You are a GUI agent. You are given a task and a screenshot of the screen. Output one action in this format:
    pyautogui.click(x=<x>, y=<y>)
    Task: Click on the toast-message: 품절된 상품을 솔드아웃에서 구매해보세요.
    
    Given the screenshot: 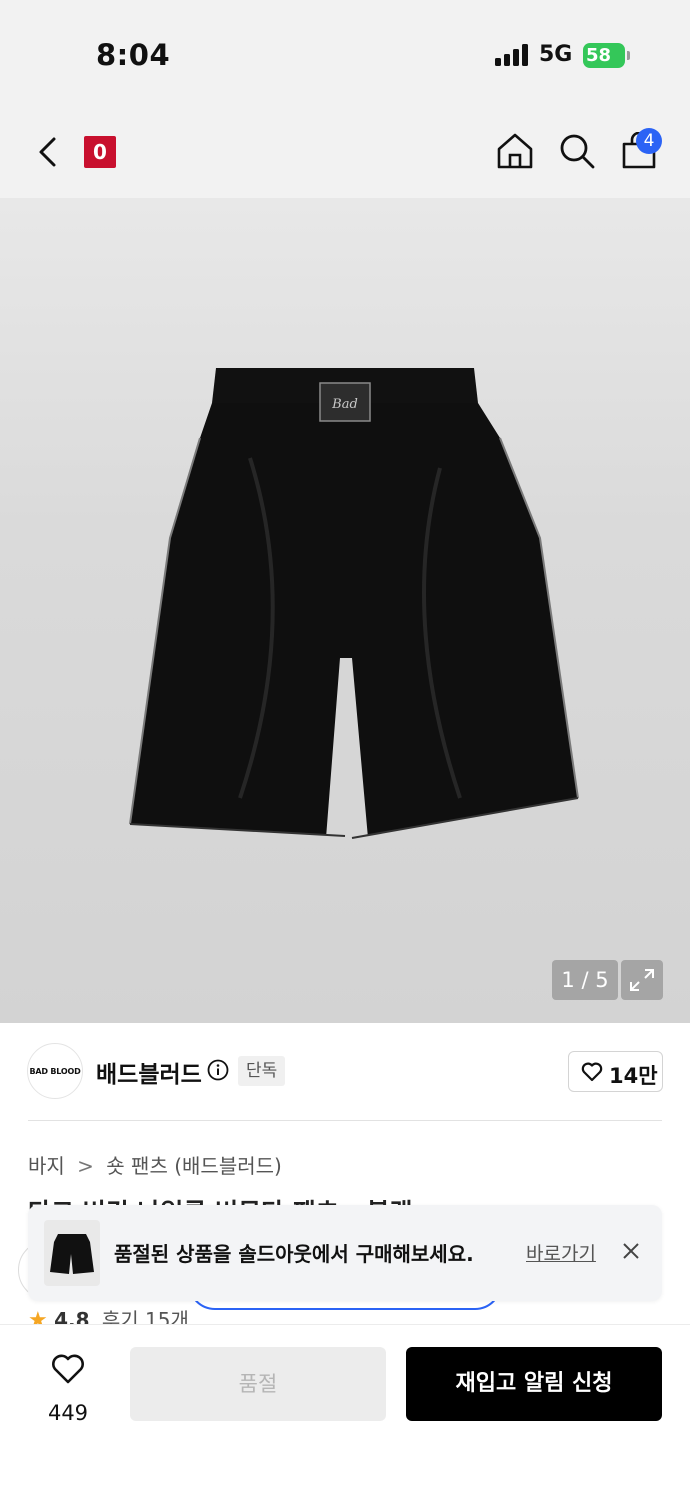 What is the action you would take?
    pyautogui.click(x=294, y=1254)
    